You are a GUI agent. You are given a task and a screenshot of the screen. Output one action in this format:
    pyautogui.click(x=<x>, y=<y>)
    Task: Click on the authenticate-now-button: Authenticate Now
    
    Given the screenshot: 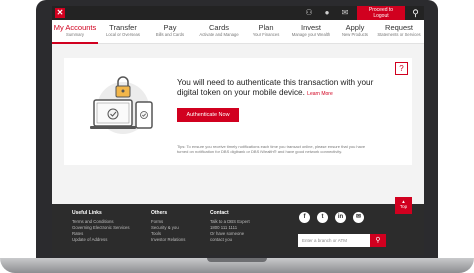 What is the action you would take?
    pyautogui.click(x=208, y=115)
    